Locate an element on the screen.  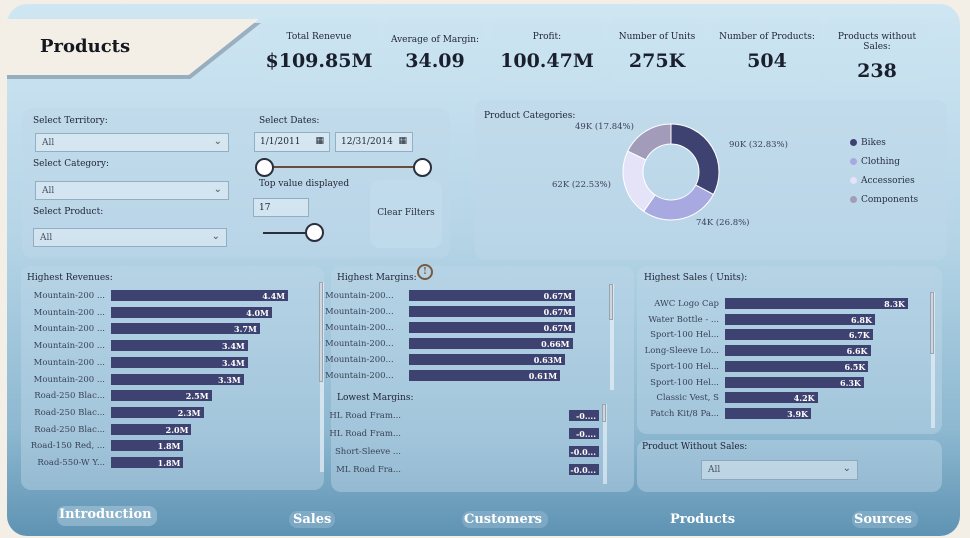
bar-value-label: 3.9K is located at coordinates (797, 413).